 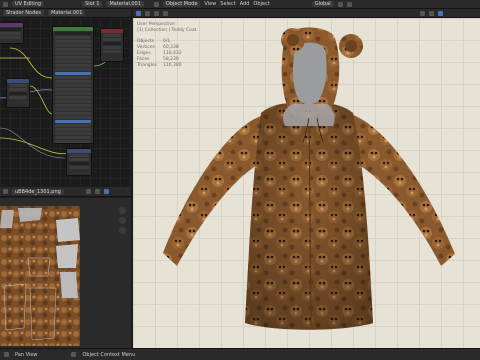 What do you see at coordinates (112, 45) in the screenshot?
I see `material-output-node` at bounding box center [112, 45].